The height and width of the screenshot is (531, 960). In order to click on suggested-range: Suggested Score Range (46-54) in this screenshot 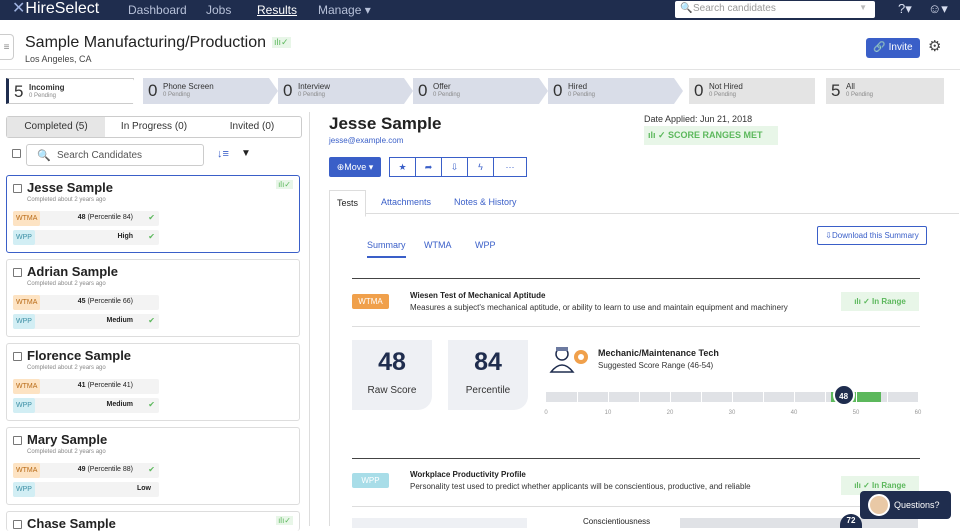, I will do `click(656, 365)`.